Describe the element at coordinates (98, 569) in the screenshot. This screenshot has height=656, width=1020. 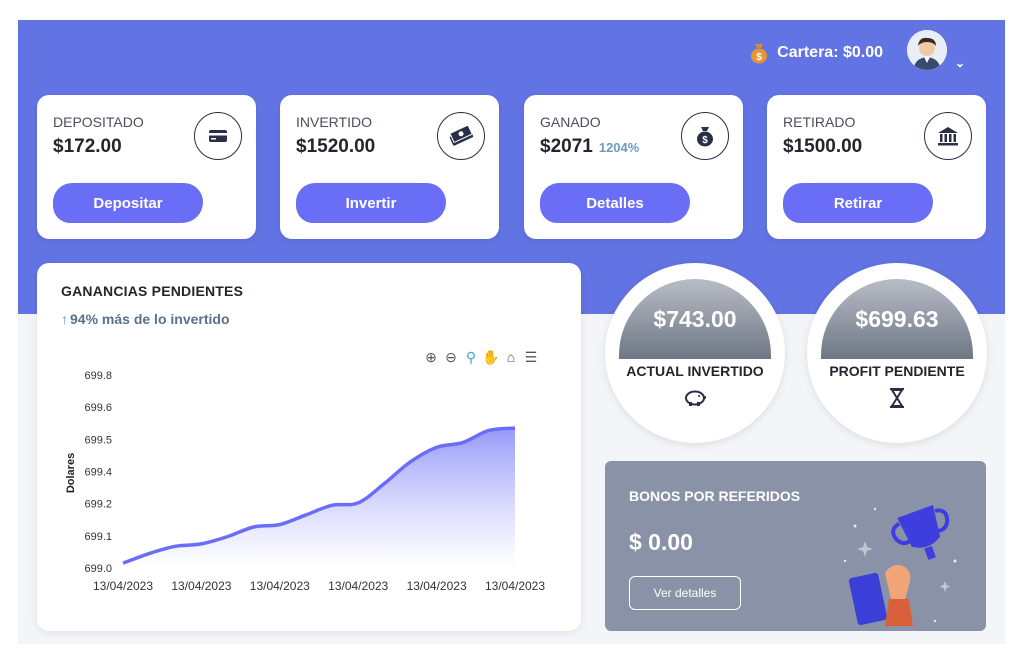
I see `y-tick-label: 699.0` at that location.